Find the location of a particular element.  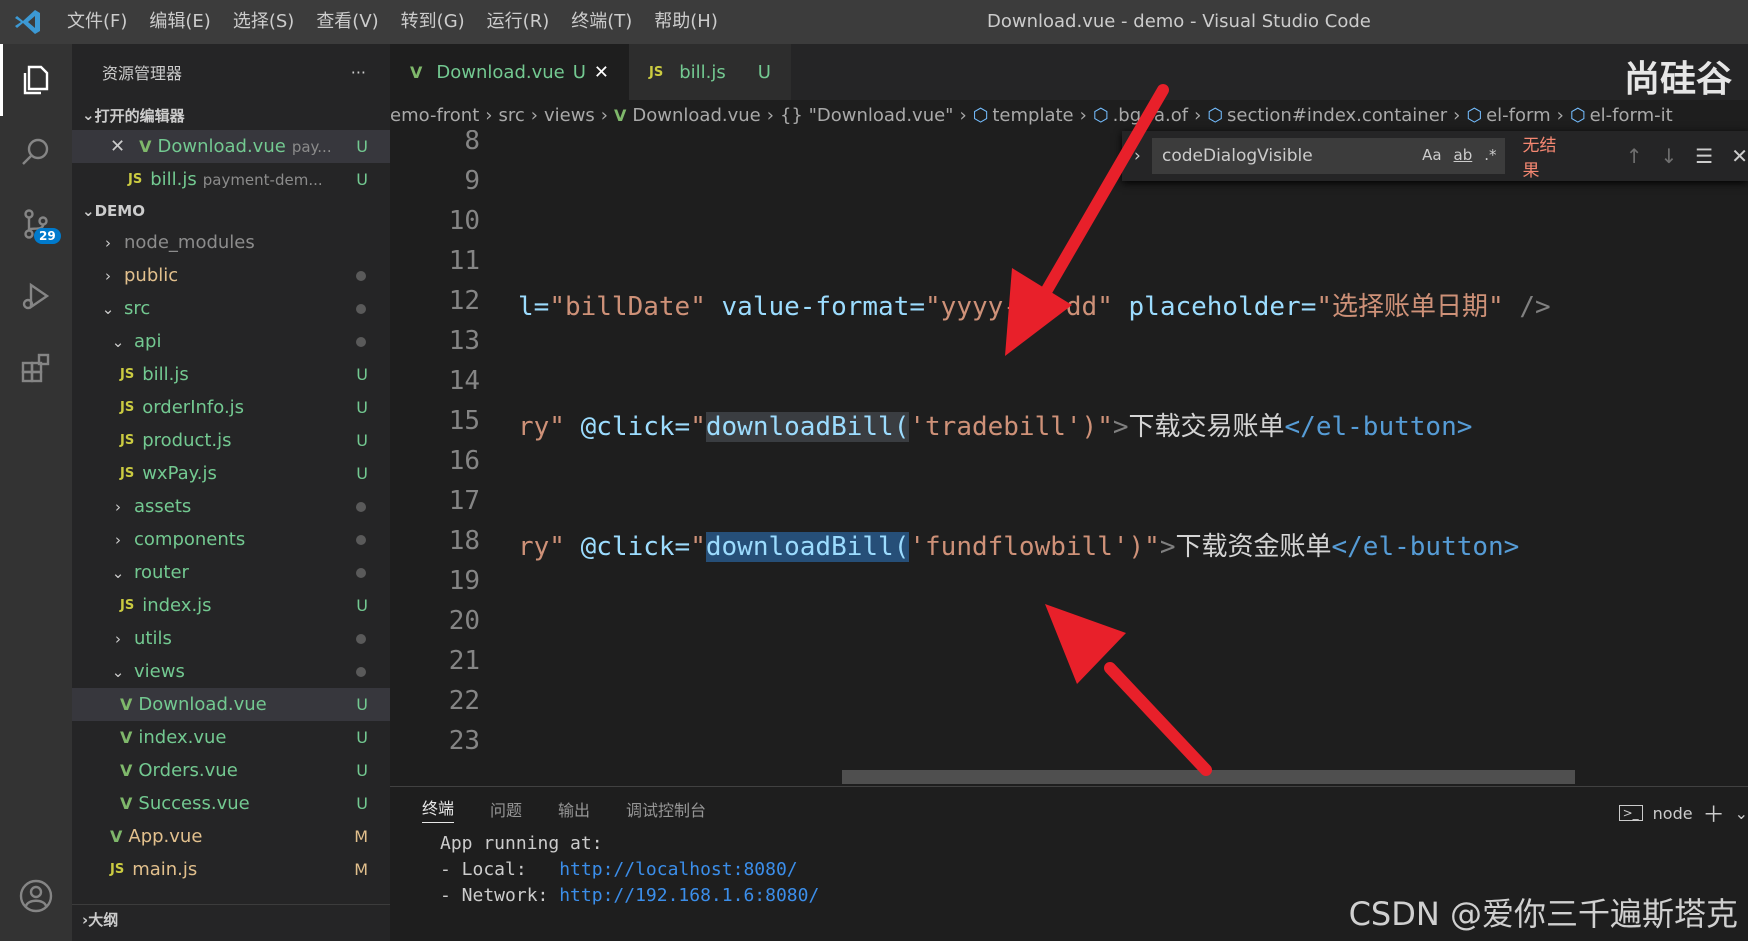

arrow-down-icon: ↓ is located at coordinates (1669, 156).